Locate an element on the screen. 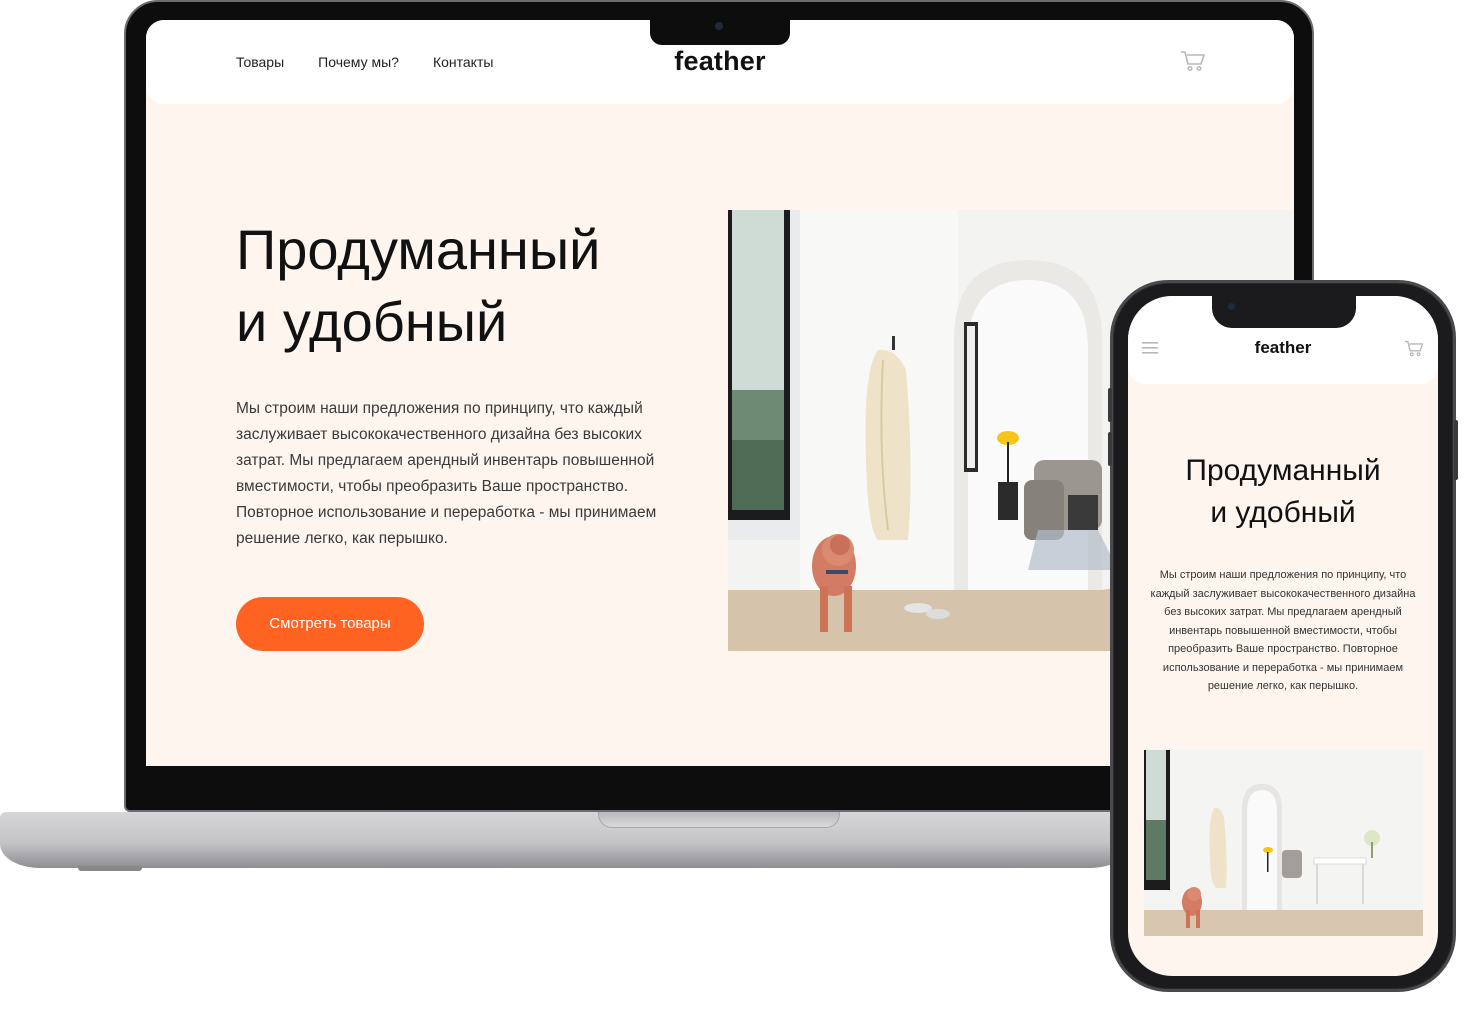  phone-power-button is located at coordinates (1456, 450).